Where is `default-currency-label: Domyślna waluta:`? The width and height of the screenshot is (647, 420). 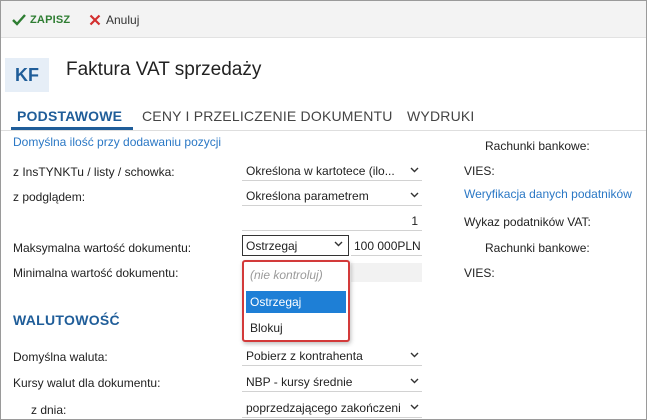
default-currency-label: Domyślna waluta: is located at coordinates (60, 357).